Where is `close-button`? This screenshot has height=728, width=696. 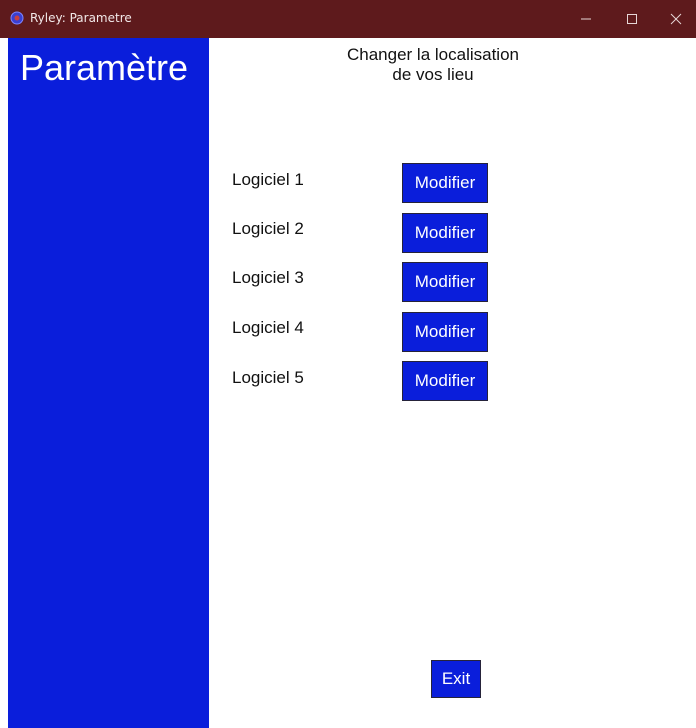
close-button is located at coordinates (676, 19).